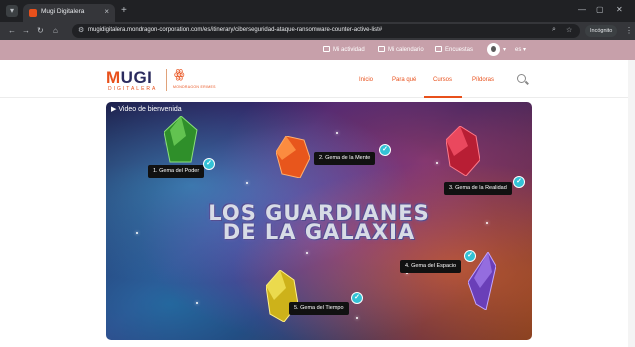  I want to click on browser-tab-bar: ▾ Mugi Digitalera × + — ▢ ✕, so click(317, 11).